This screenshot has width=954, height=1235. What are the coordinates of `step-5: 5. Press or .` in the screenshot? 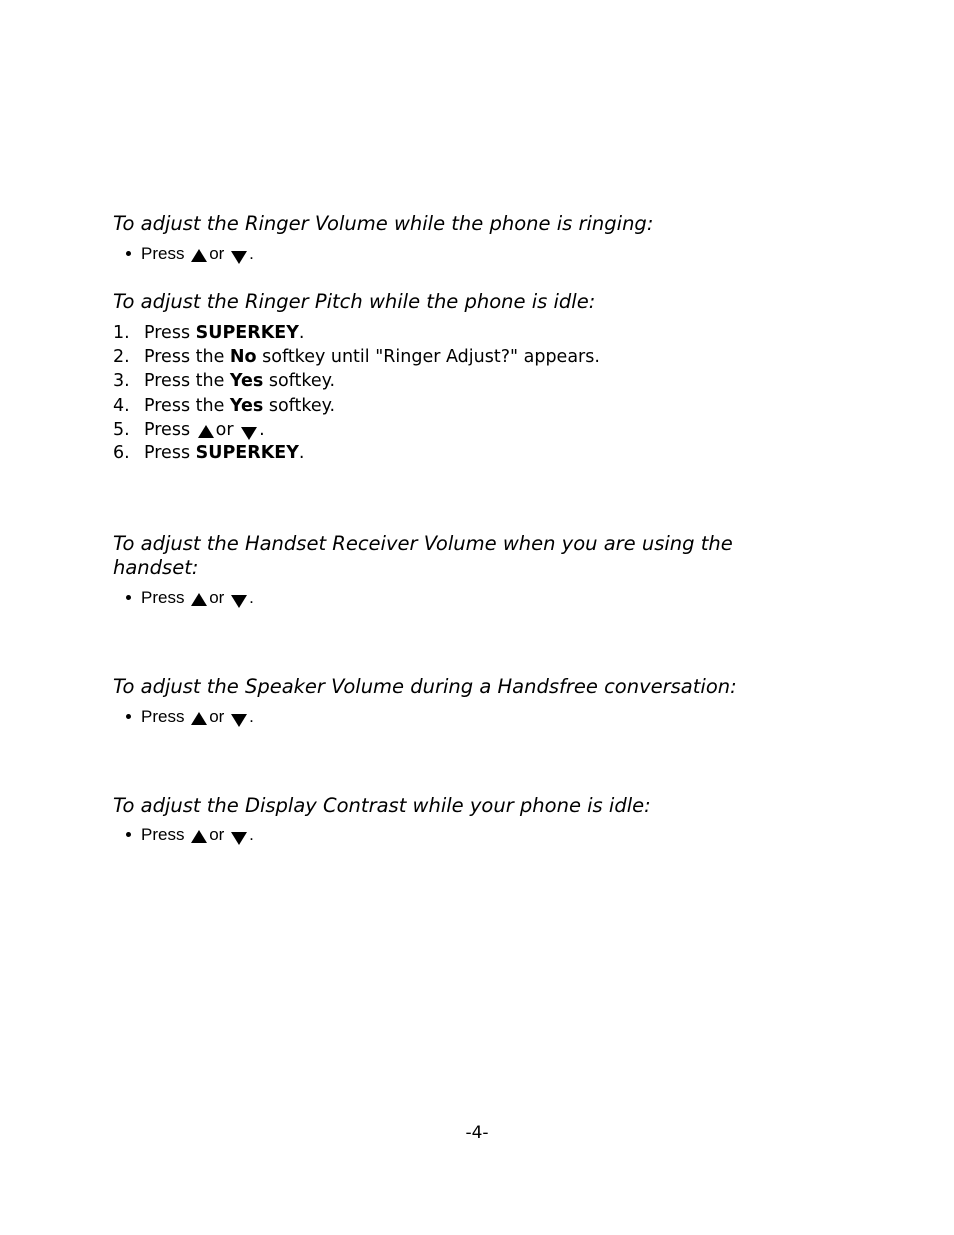 It's located at (189, 430).